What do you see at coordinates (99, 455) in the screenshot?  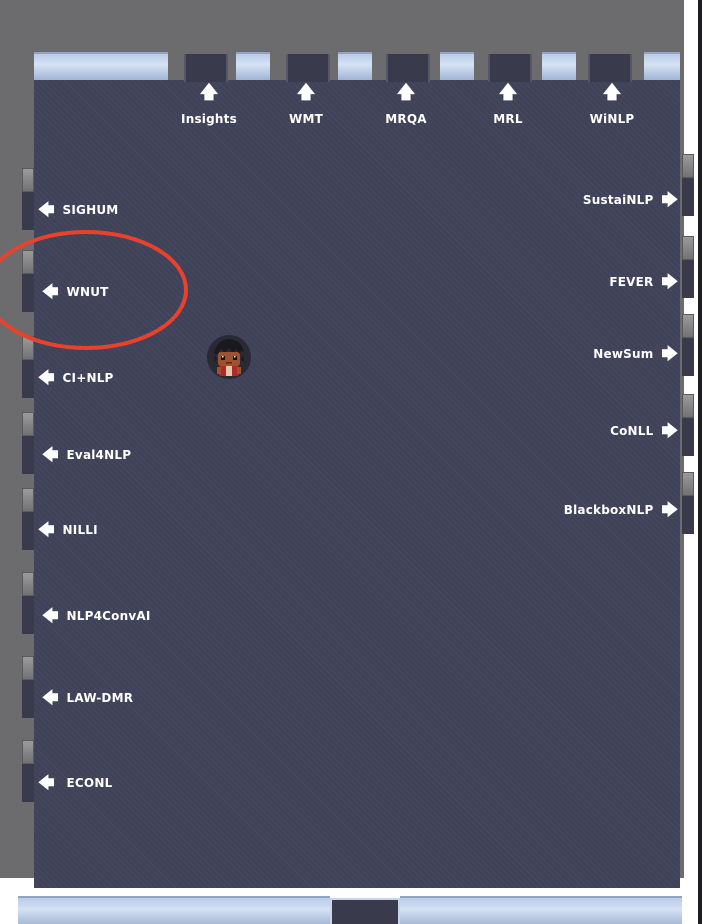 I see `exit-label: Eval4NLP` at bounding box center [99, 455].